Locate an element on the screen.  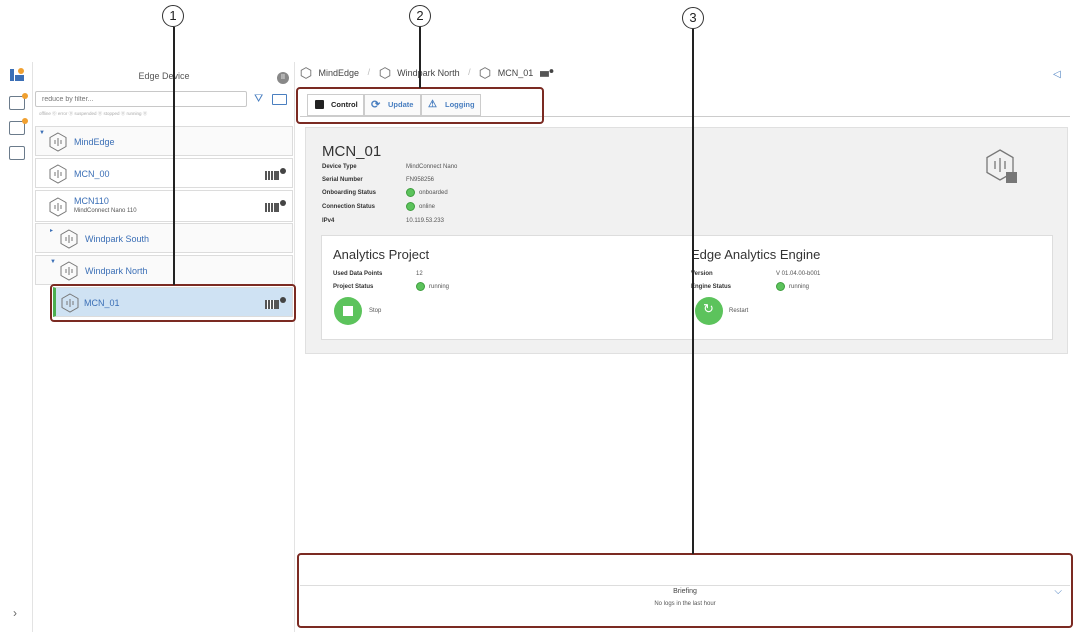
engine-title: Edge Analytics Engine is located at coordinates (756, 254).